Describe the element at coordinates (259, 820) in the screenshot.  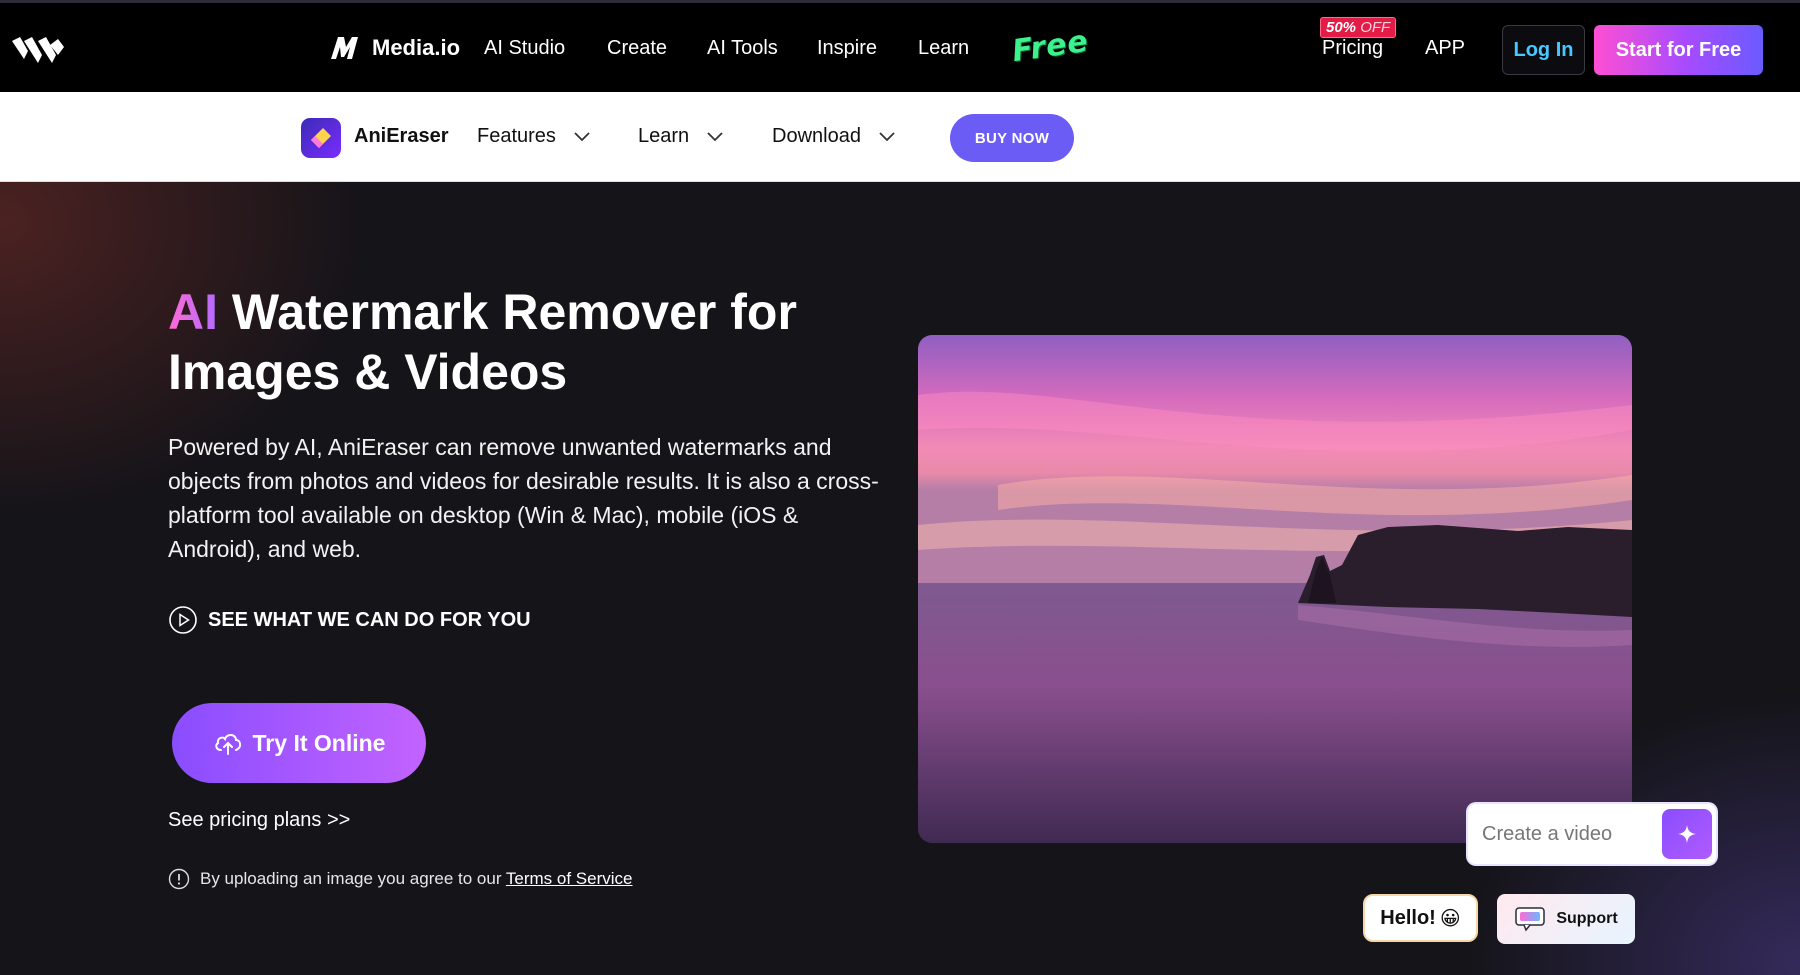
I see `see-pricing-plans-link: See pricing plans >>` at that location.